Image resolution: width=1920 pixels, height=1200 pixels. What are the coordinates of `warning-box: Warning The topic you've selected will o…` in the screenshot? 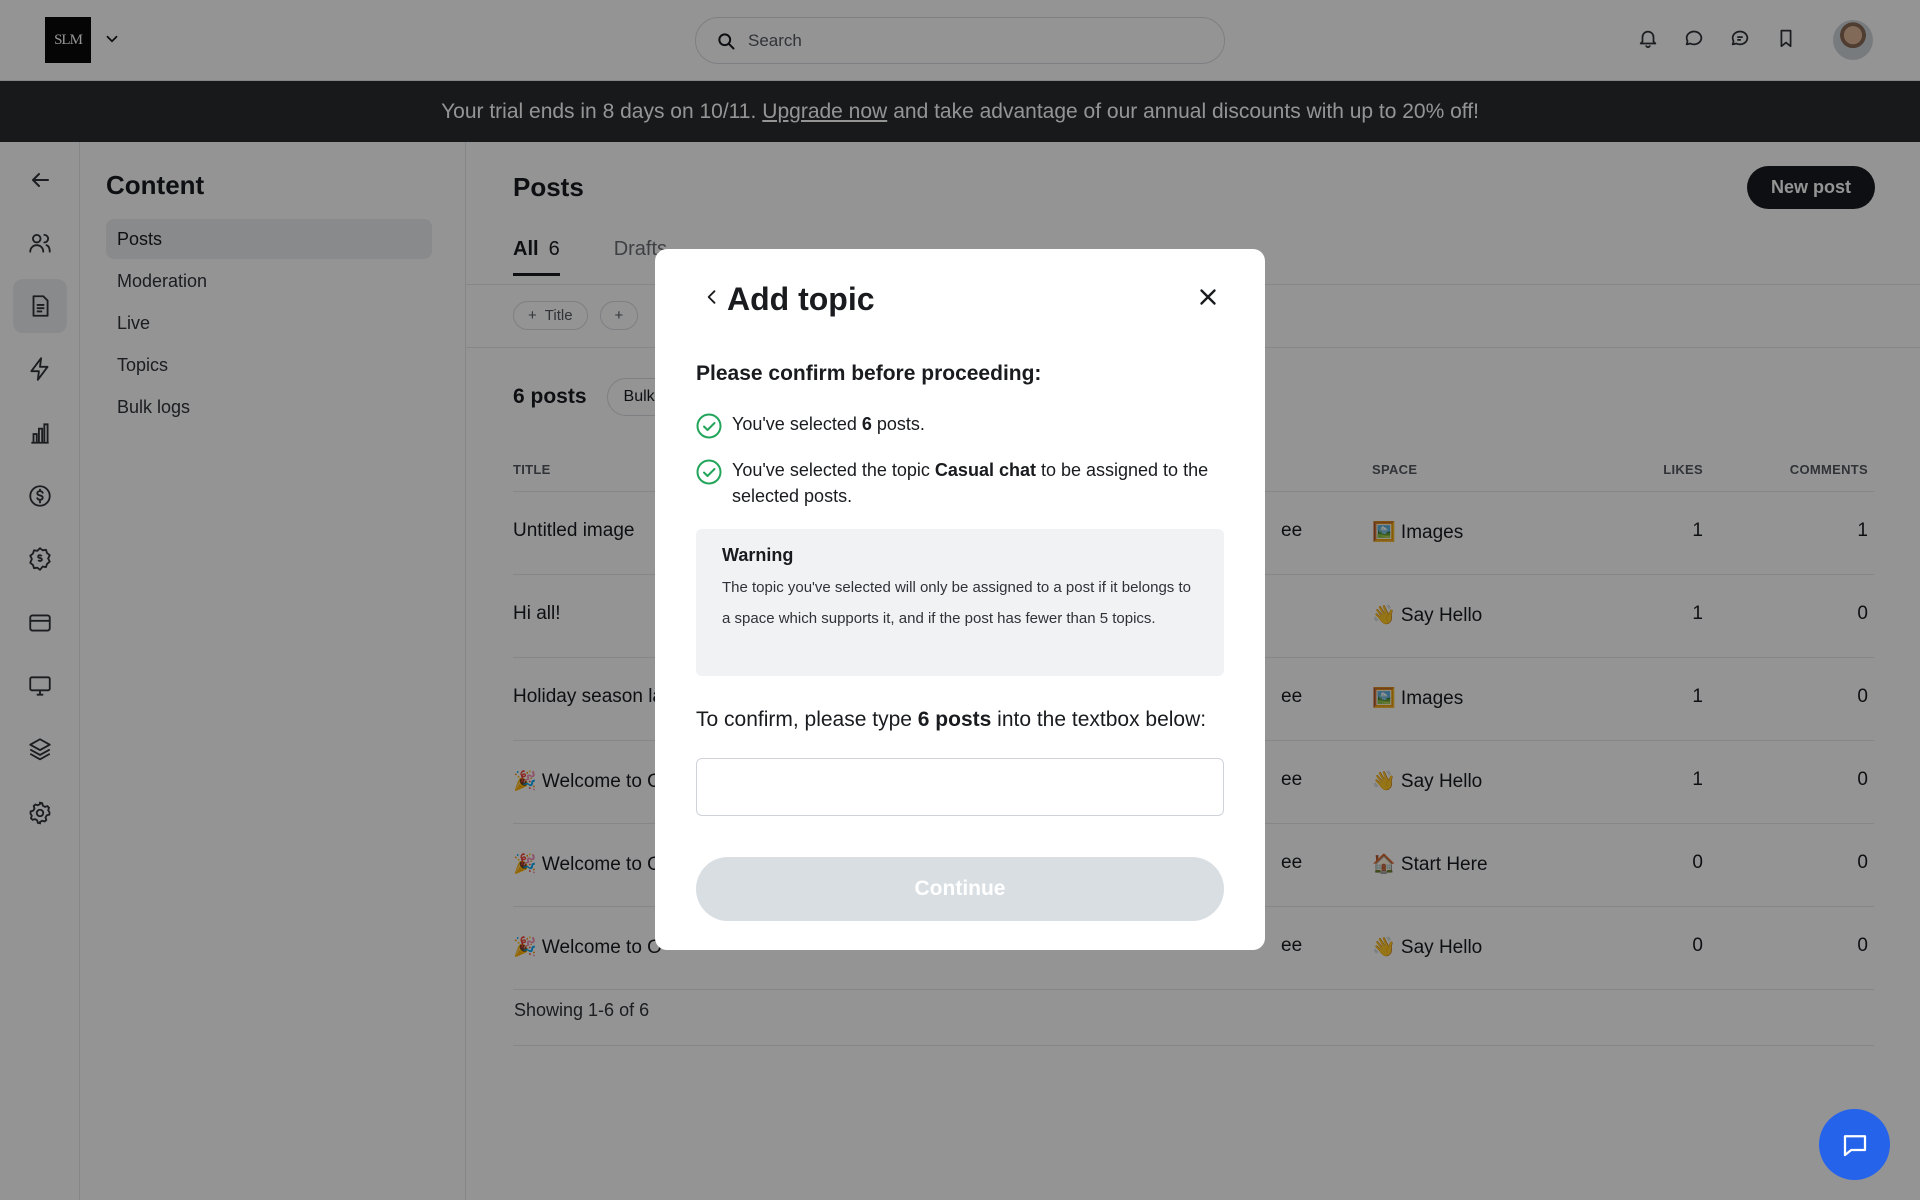 It's located at (960, 602).